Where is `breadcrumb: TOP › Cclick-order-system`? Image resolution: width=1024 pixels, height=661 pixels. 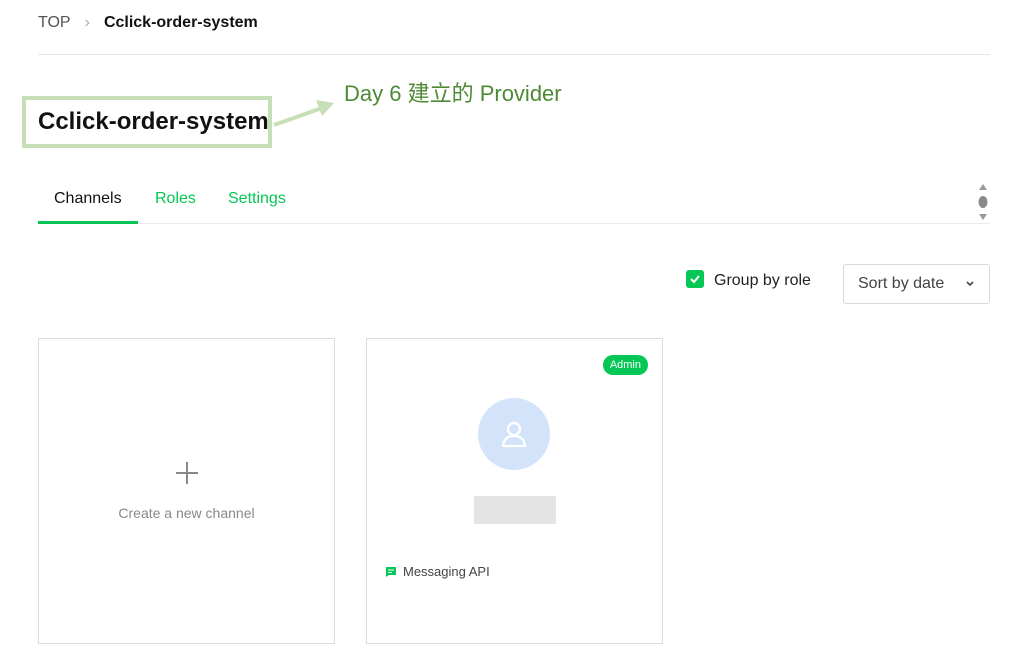 breadcrumb: TOP › Cclick-order-system is located at coordinates (148, 23).